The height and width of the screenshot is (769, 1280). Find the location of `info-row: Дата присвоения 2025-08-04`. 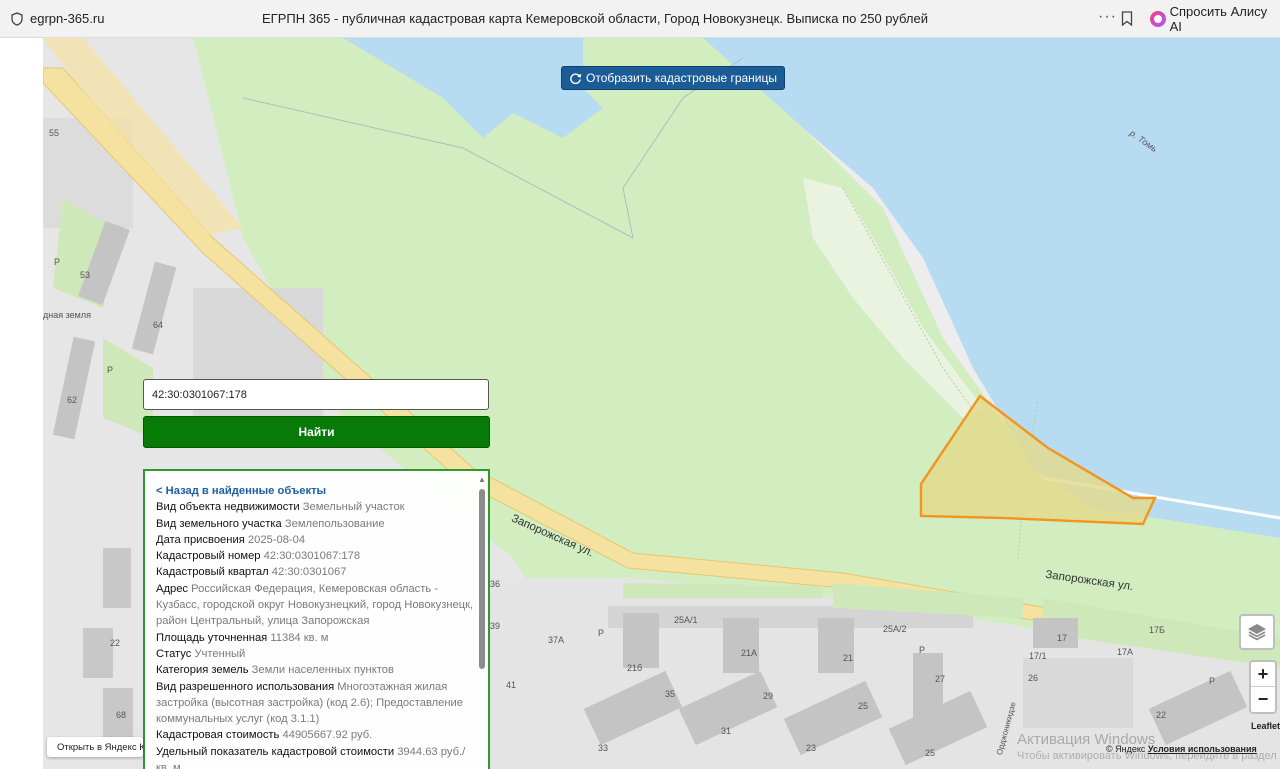

info-row: Дата присвоения 2025-08-04 is located at coordinates (231, 539).